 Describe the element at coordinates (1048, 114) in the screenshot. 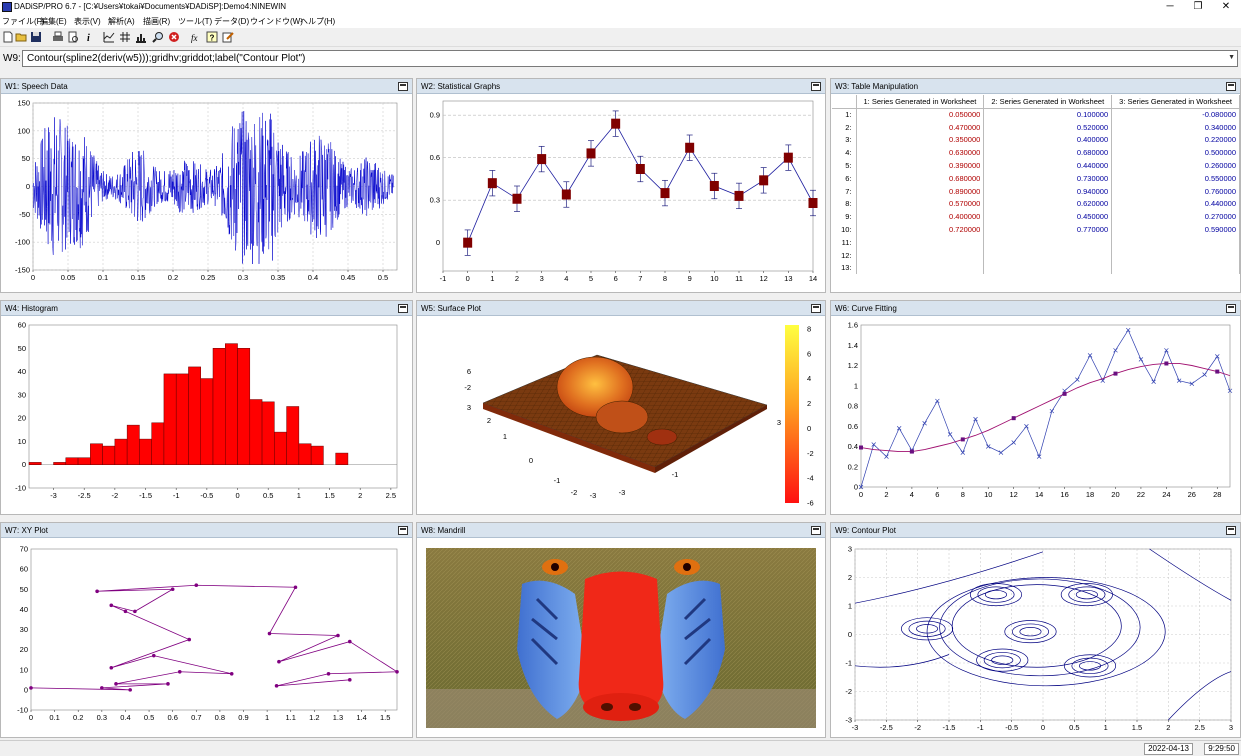

I see `table-cell: 0.100000` at that location.